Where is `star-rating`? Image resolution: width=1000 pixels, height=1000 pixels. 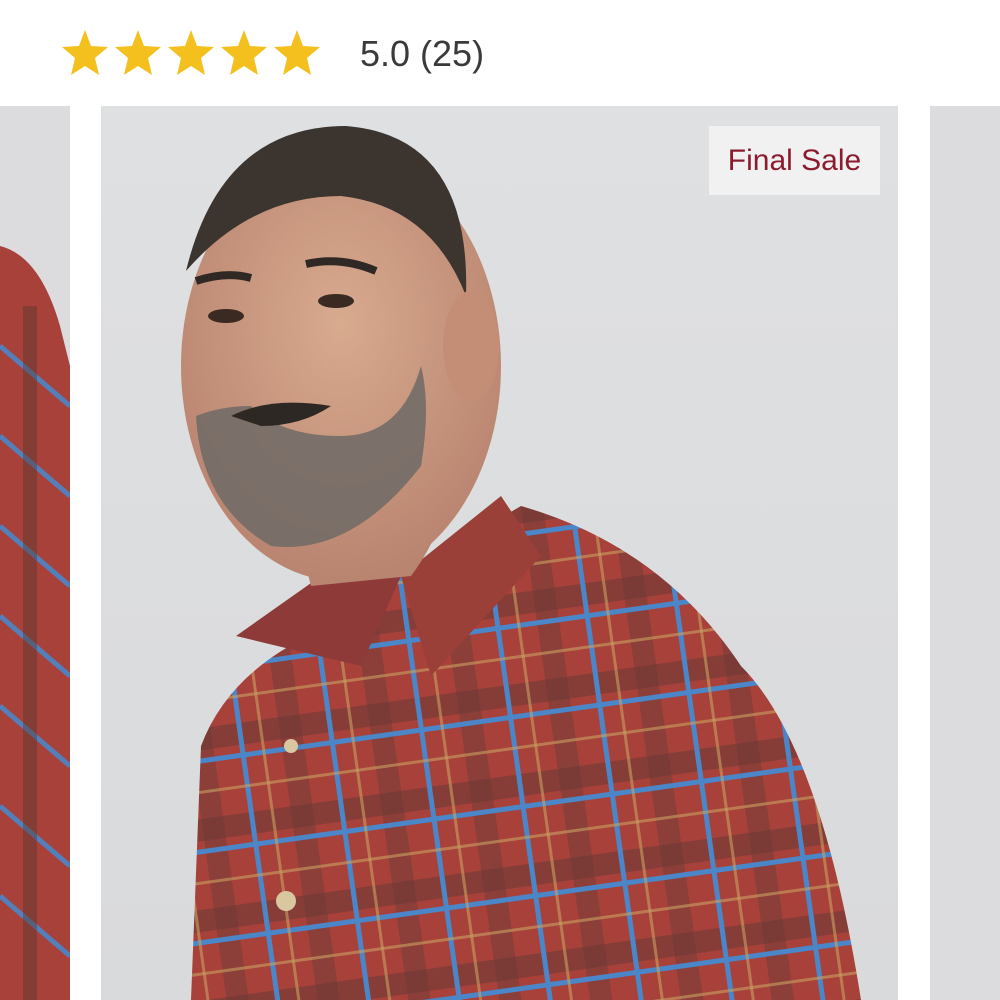 star-rating is located at coordinates (192, 53).